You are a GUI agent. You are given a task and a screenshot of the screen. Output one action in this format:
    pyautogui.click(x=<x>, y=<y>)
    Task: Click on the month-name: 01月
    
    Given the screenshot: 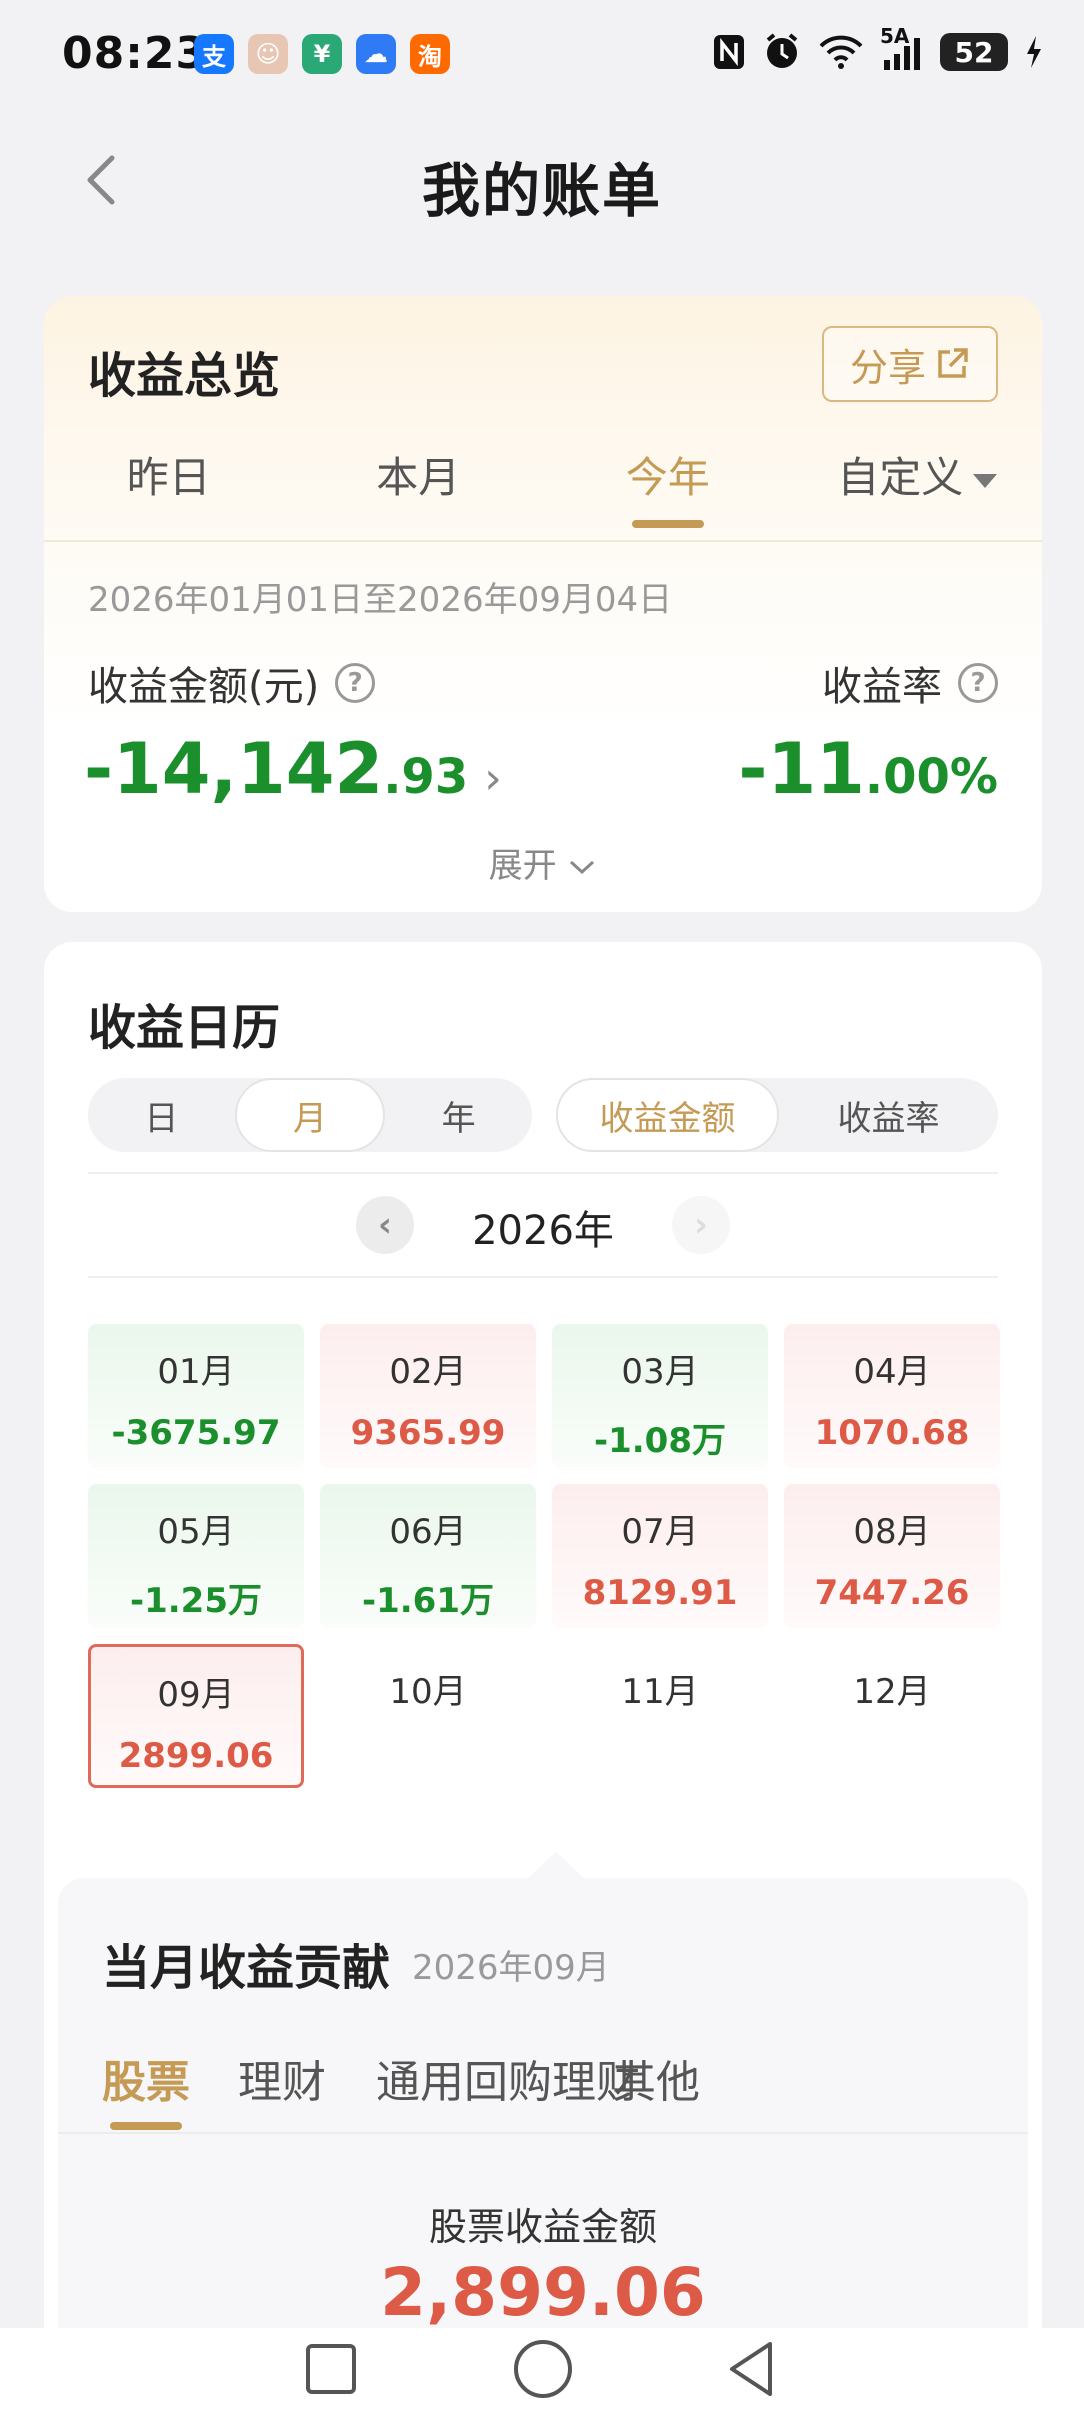 What is the action you would take?
    pyautogui.click(x=196, y=1372)
    